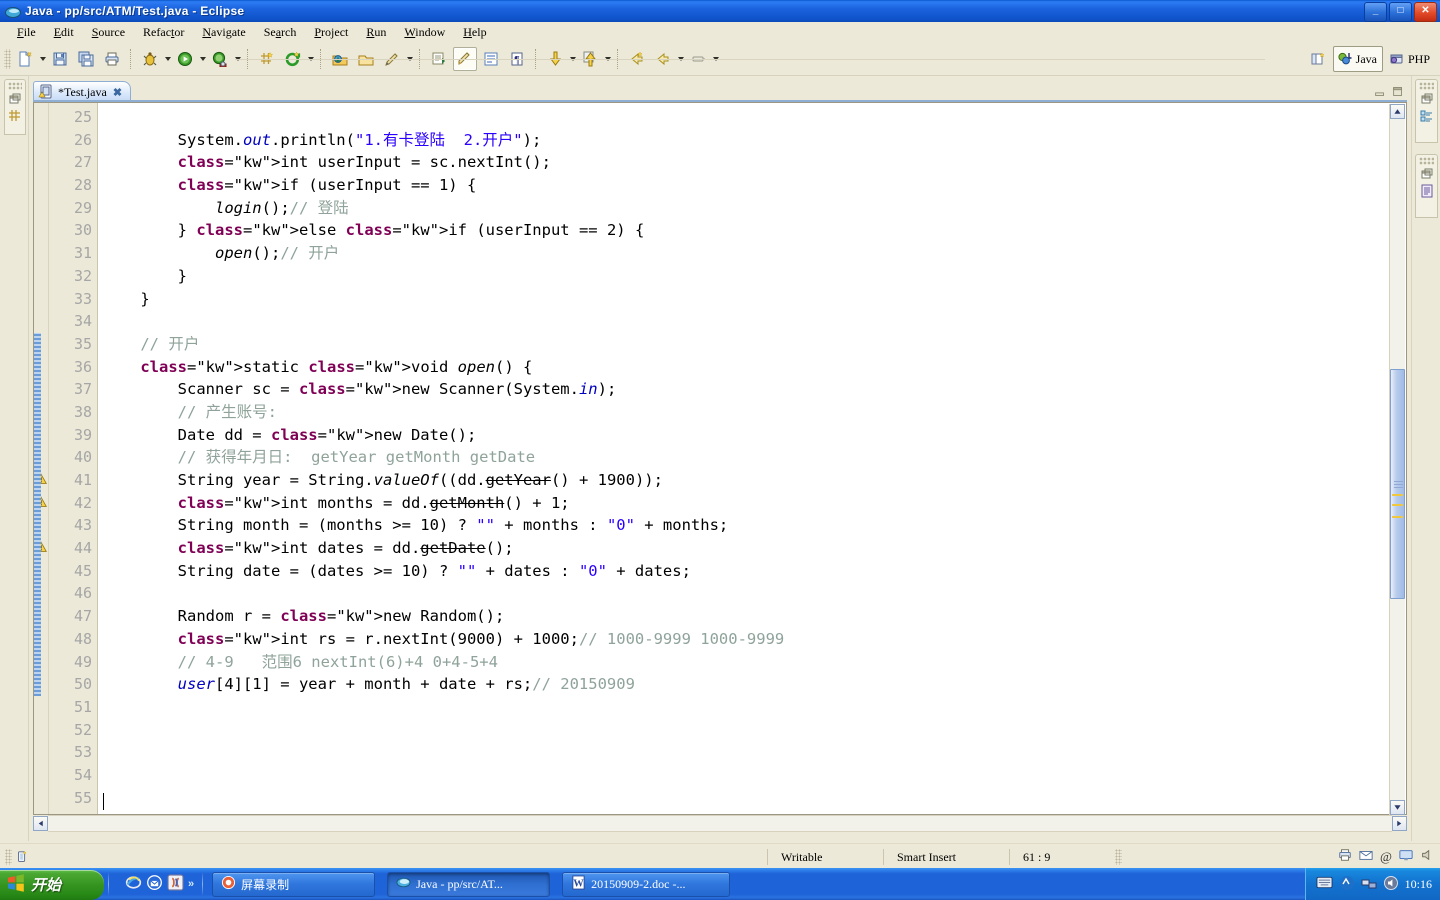  I want to click on scroll-right-button, so click(1399, 823).